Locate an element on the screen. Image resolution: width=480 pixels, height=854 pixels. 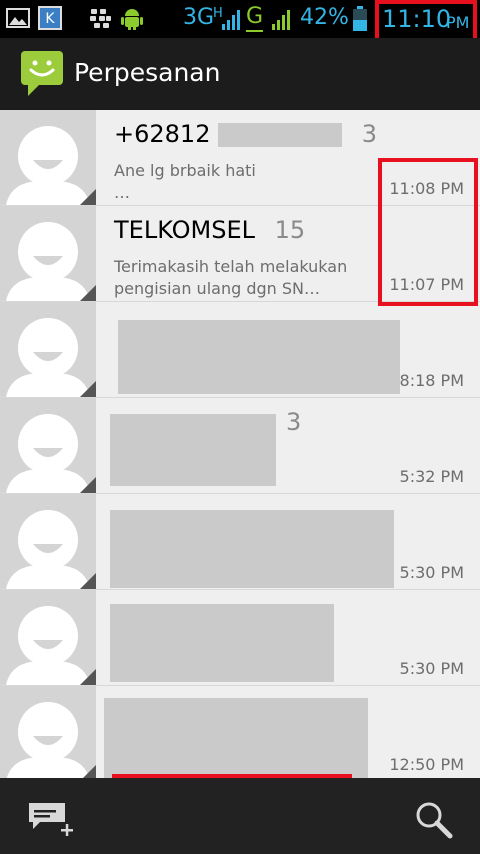
conversation-item: 12:50 PM is located at coordinates (240, 732).